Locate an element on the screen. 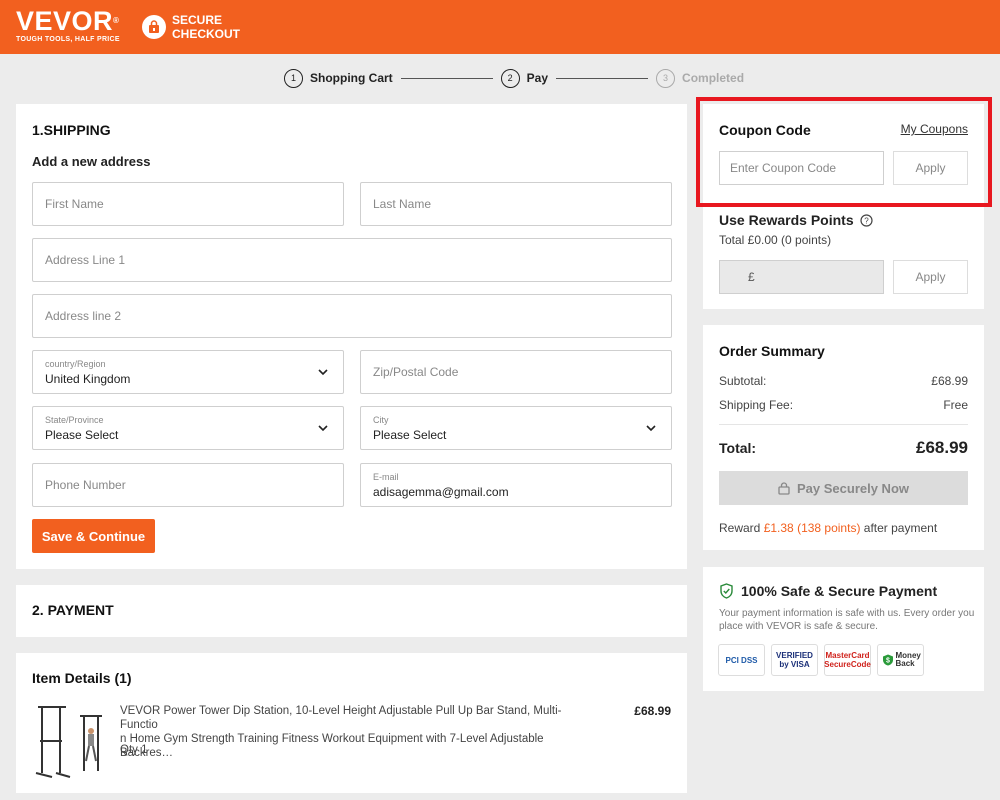  mastercard-securecode-badge: MasterCard SecureCode is located at coordinates (847, 660).